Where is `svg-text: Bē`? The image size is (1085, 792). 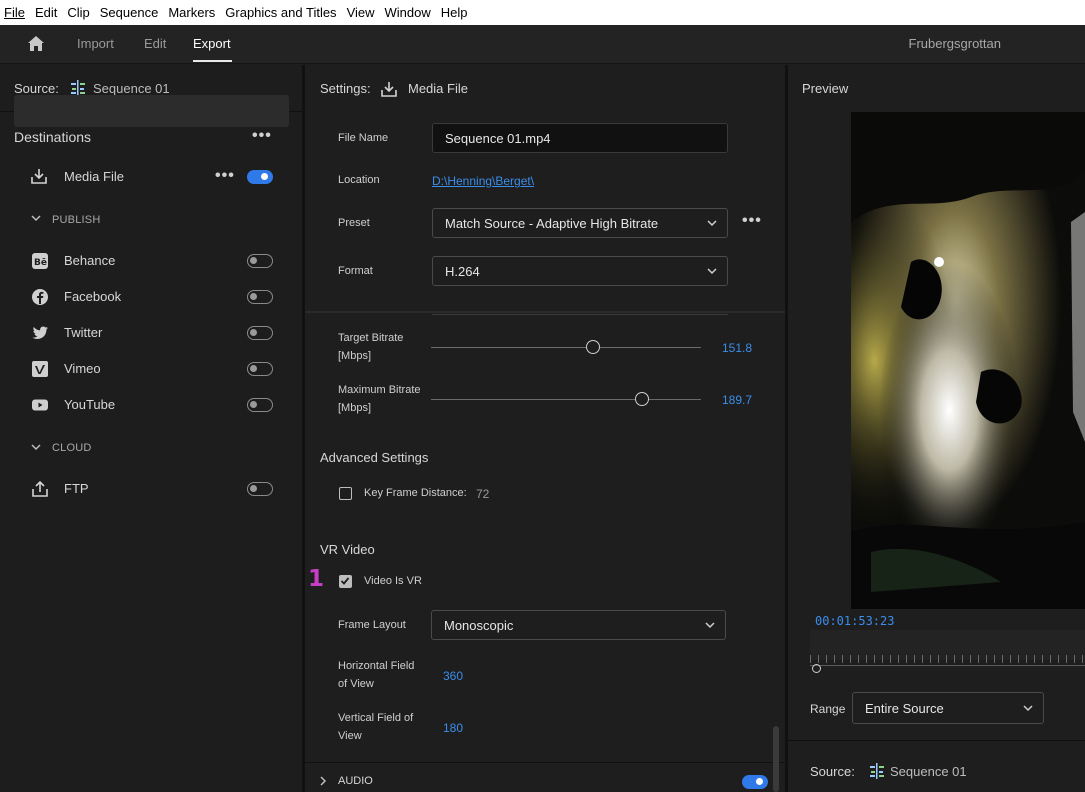
svg-text: Bē is located at coordinates (40, 263).